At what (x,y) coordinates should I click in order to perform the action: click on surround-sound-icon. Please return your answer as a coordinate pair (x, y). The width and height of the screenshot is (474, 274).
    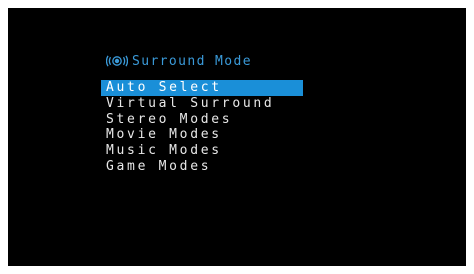
    Looking at the image, I should click on (117, 61).